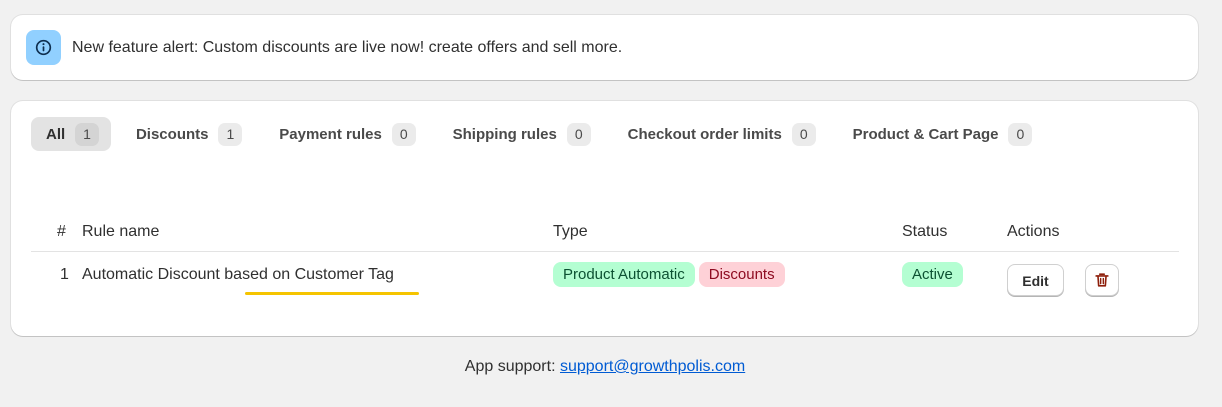 Image resolution: width=1222 pixels, height=407 pixels. What do you see at coordinates (64, 274) in the screenshot?
I see `row-num: 1` at bounding box center [64, 274].